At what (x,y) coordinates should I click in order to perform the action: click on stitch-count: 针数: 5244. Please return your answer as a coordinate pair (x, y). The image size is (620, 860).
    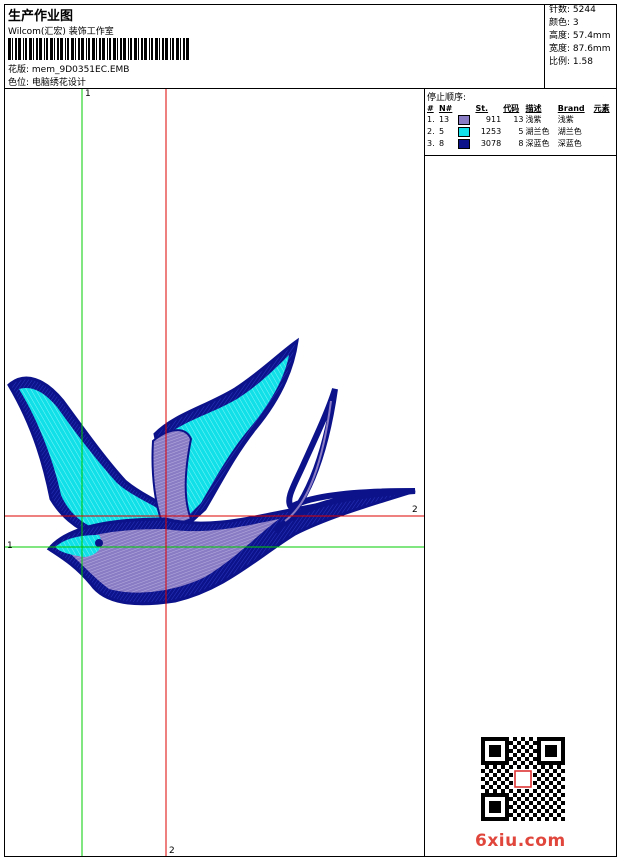
    Looking at the image, I should click on (572, 10).